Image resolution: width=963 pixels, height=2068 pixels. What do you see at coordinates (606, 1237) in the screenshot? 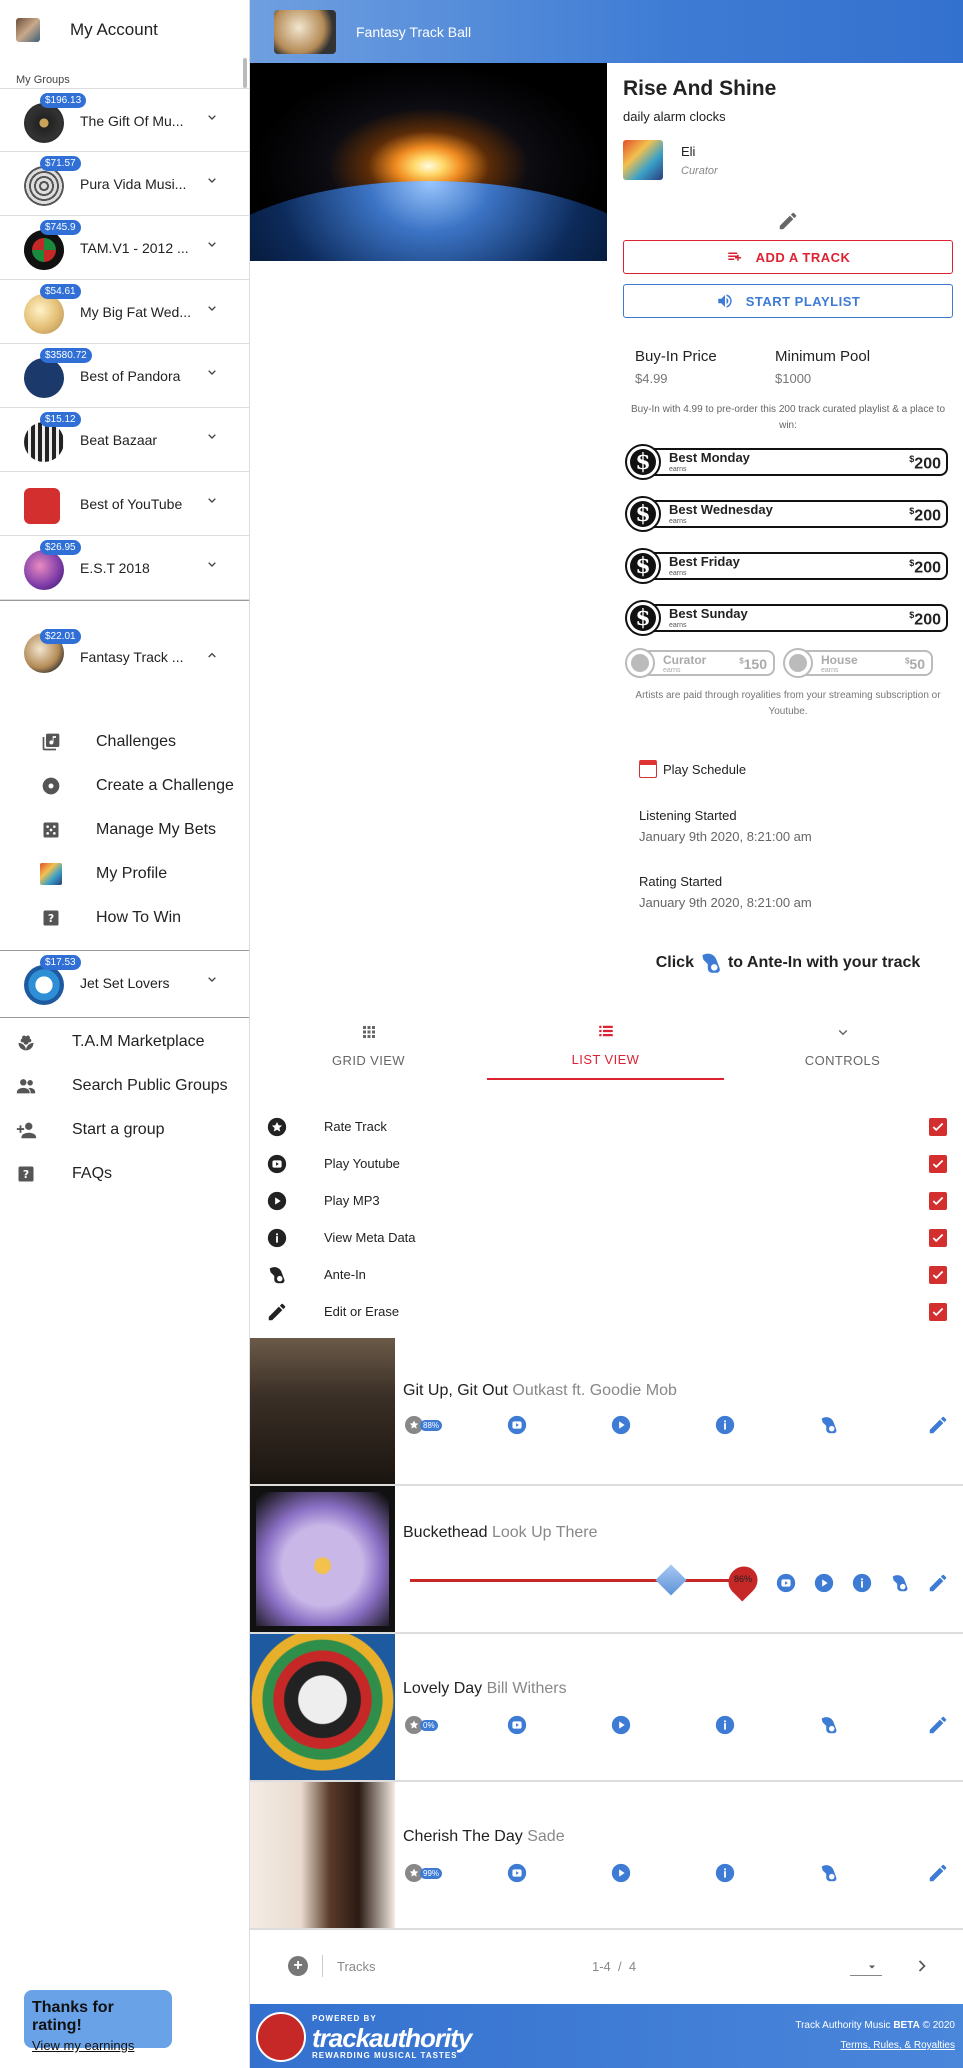
I see `control-view-meta-data: View Meta Data` at bounding box center [606, 1237].